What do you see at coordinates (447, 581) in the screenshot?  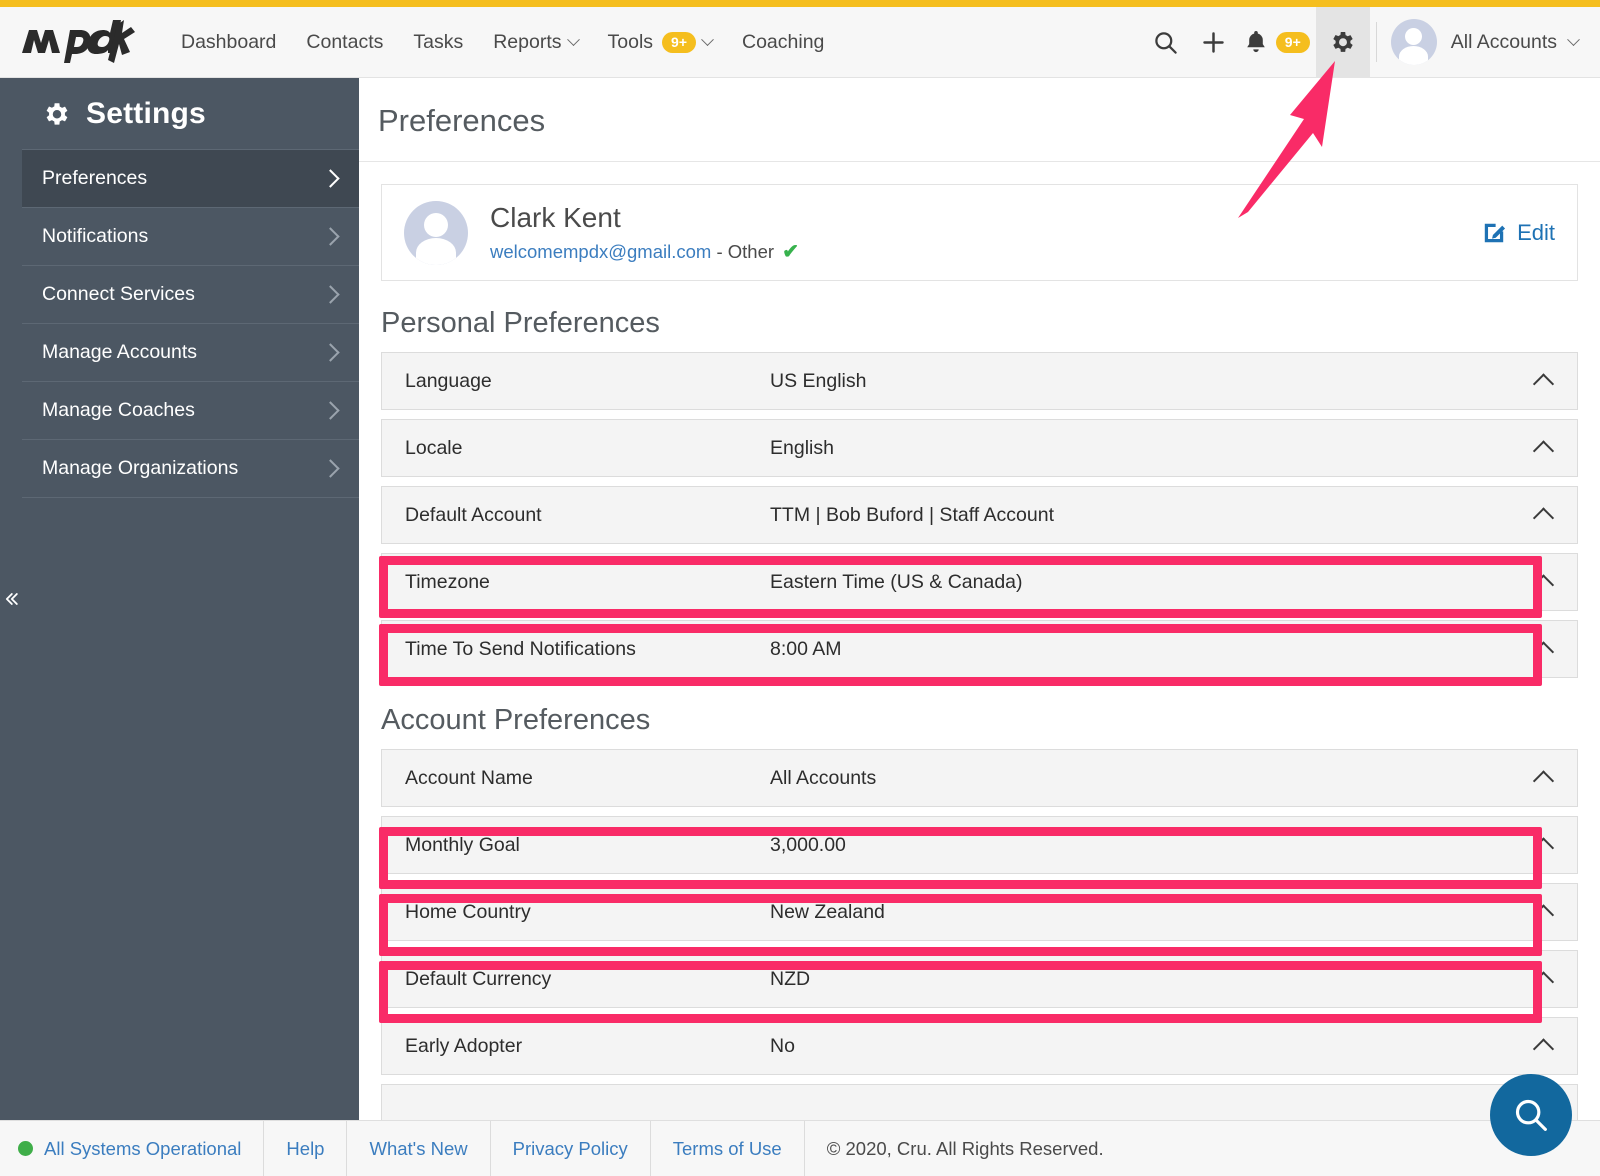 I see `pref-label: Timezone` at bounding box center [447, 581].